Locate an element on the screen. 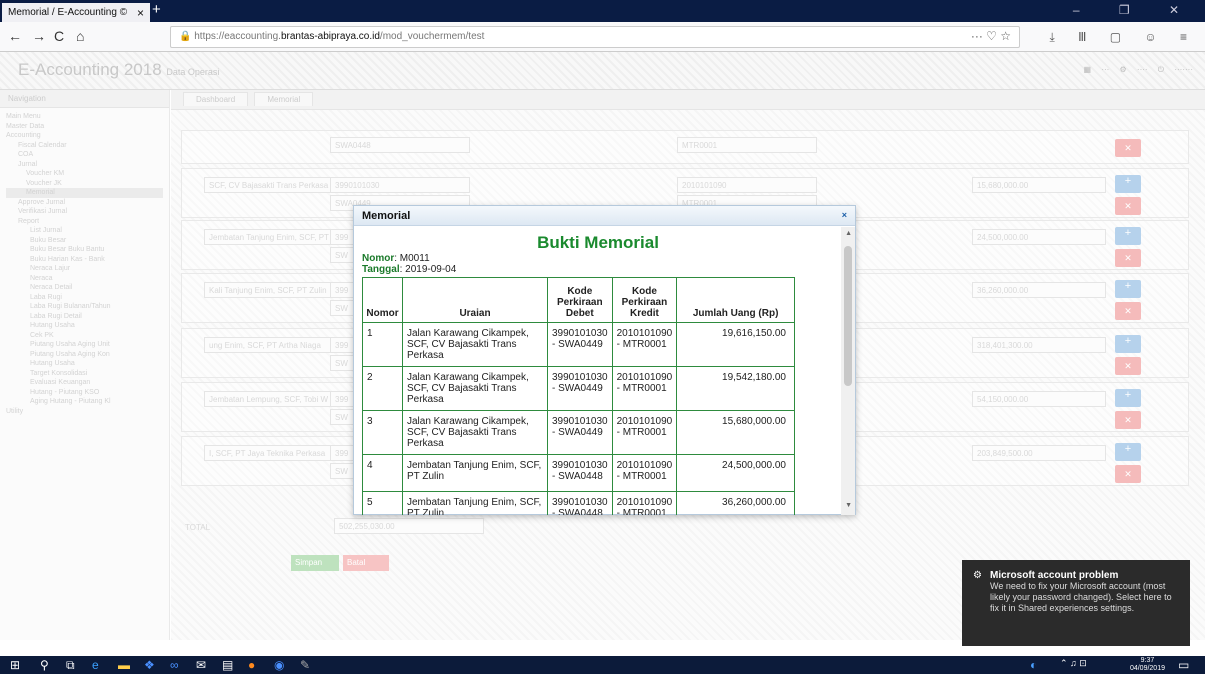  link-icon: ∞ is located at coordinates (174, 665).